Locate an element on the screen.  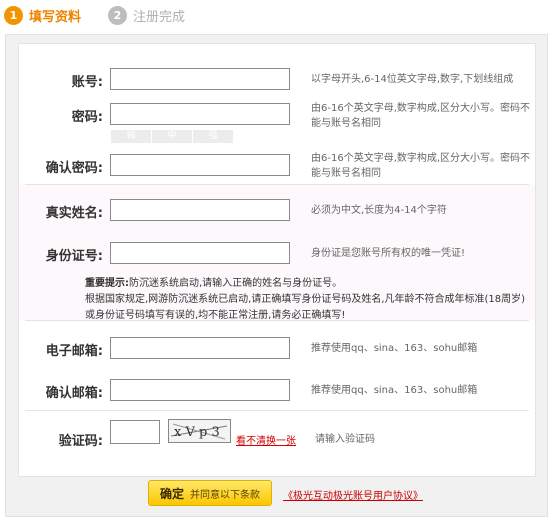
user-agreement-link: 《极光互动极光账号用户协议》 is located at coordinates (353, 494).